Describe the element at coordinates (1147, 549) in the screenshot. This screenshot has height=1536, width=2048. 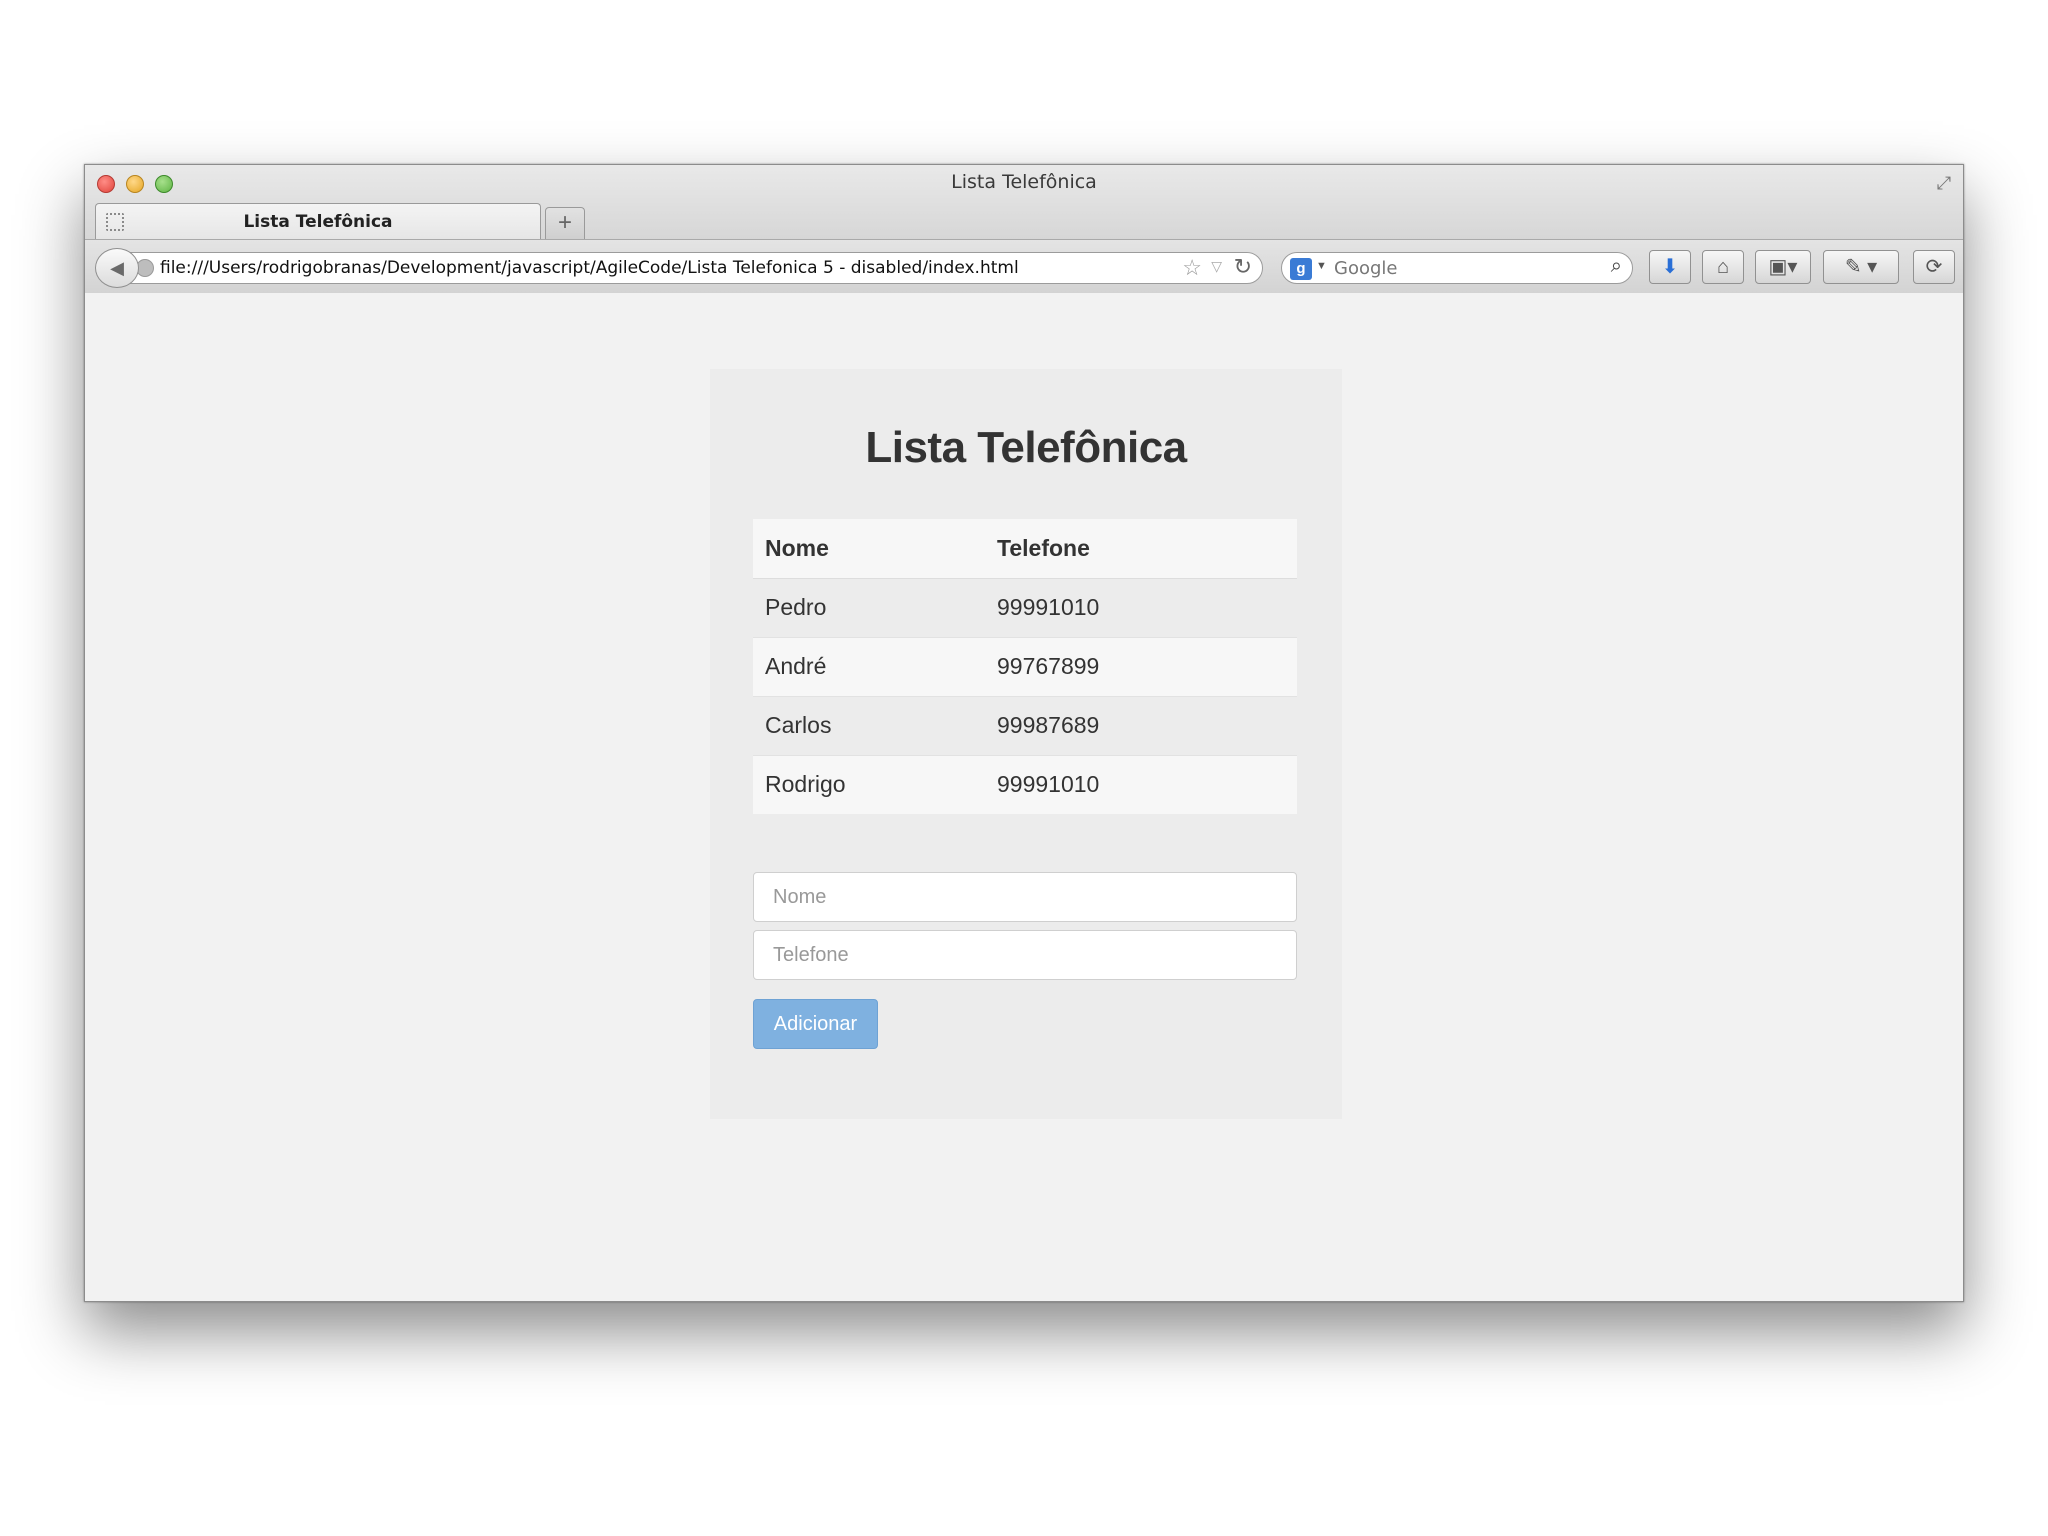
I see `column-header-telefone: Telefone` at that location.